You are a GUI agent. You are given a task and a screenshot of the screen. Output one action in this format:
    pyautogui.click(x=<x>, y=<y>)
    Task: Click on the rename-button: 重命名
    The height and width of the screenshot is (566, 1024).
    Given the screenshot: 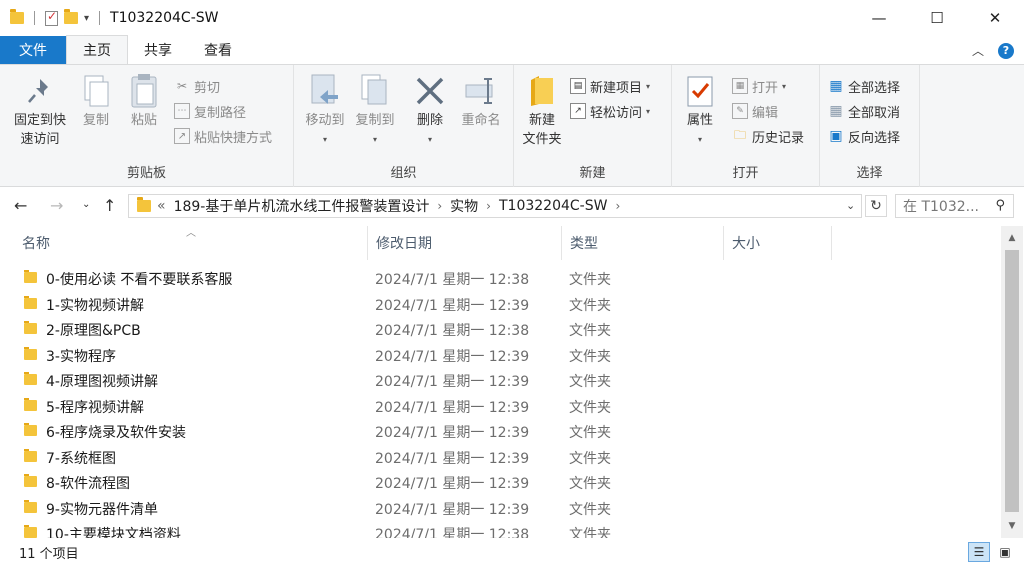 What is the action you would take?
    pyautogui.click(x=481, y=101)
    